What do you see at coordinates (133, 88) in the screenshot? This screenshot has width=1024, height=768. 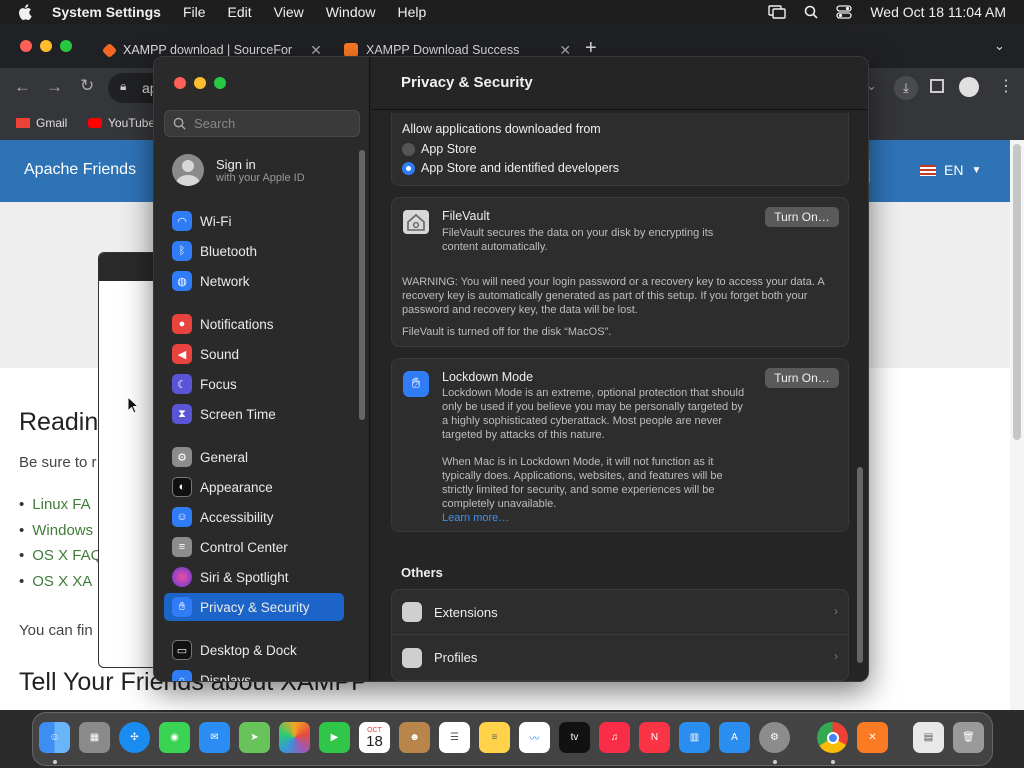 I see `address-bar: 🔒︎ ap` at bounding box center [133, 88].